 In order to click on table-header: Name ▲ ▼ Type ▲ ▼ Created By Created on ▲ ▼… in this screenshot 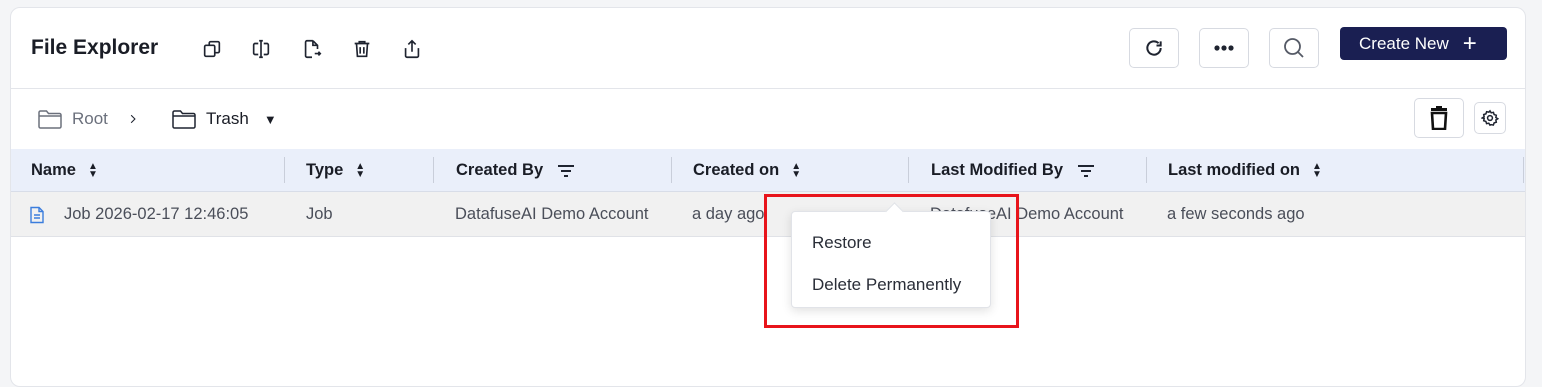, I will do `click(768, 170)`.